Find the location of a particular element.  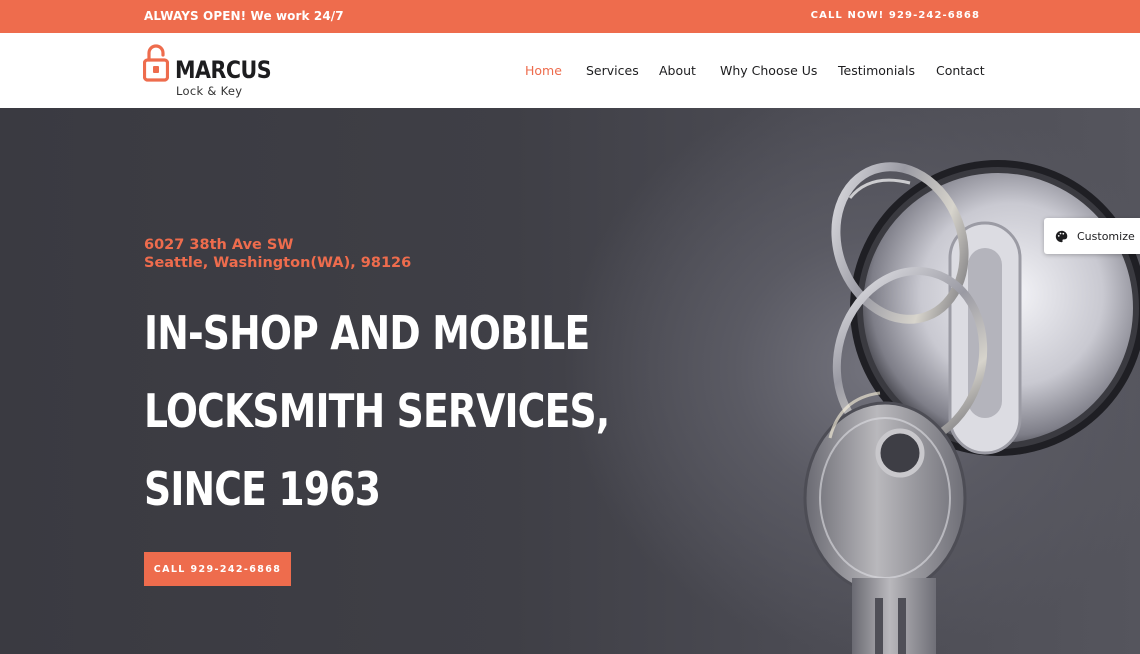

always-open-text: ALWAYS OPEN! We work 24/7 is located at coordinates (244, 16).